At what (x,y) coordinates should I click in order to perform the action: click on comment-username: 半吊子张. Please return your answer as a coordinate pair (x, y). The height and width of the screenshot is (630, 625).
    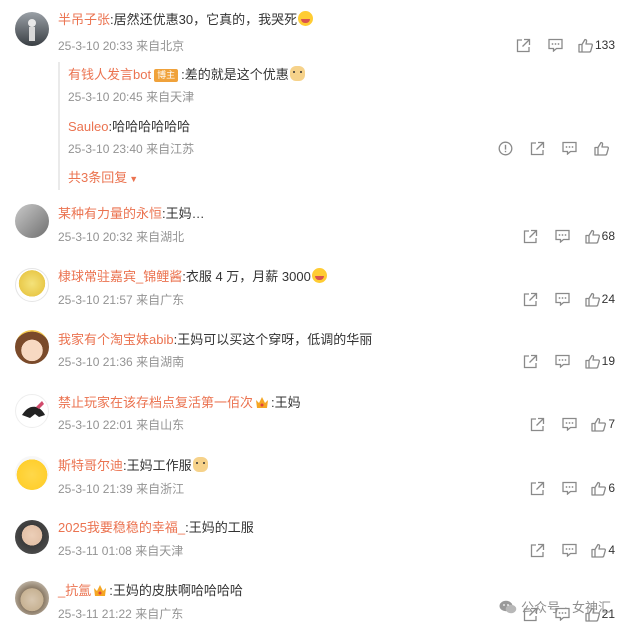
    Looking at the image, I should click on (84, 19).